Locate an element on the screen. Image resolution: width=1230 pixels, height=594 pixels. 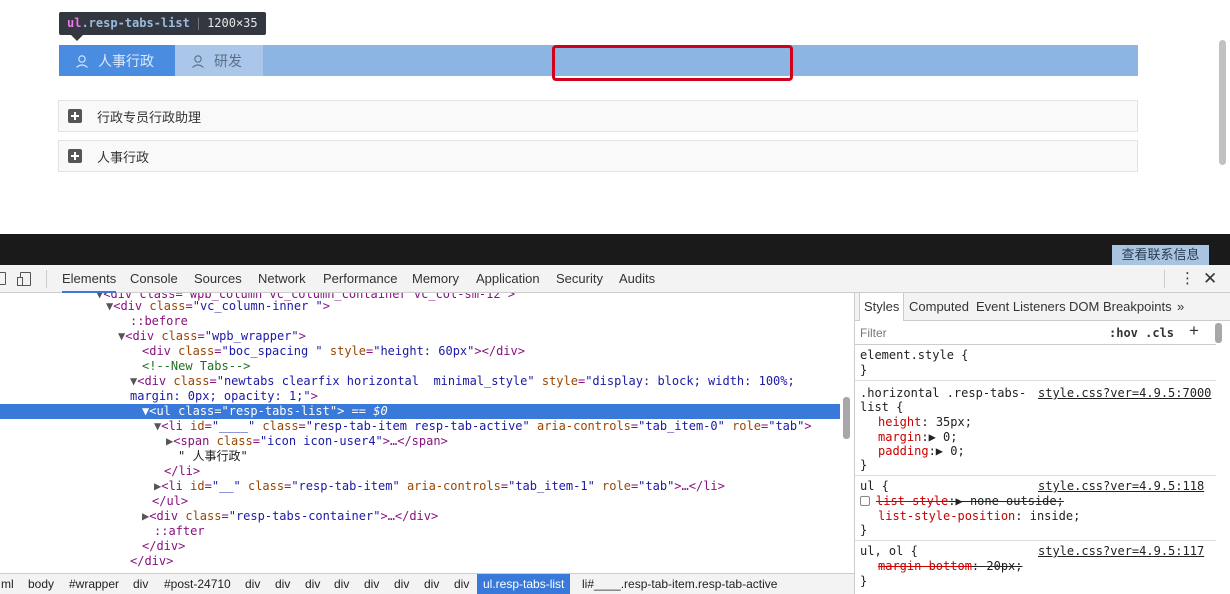
breadcrumb-item: ml is located at coordinates (7, 584).